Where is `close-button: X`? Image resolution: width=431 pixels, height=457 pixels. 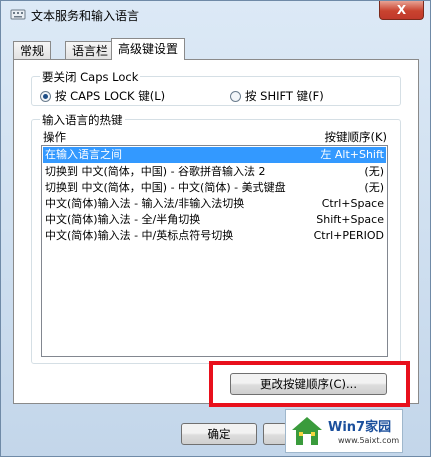 close-button: X is located at coordinates (401, 10).